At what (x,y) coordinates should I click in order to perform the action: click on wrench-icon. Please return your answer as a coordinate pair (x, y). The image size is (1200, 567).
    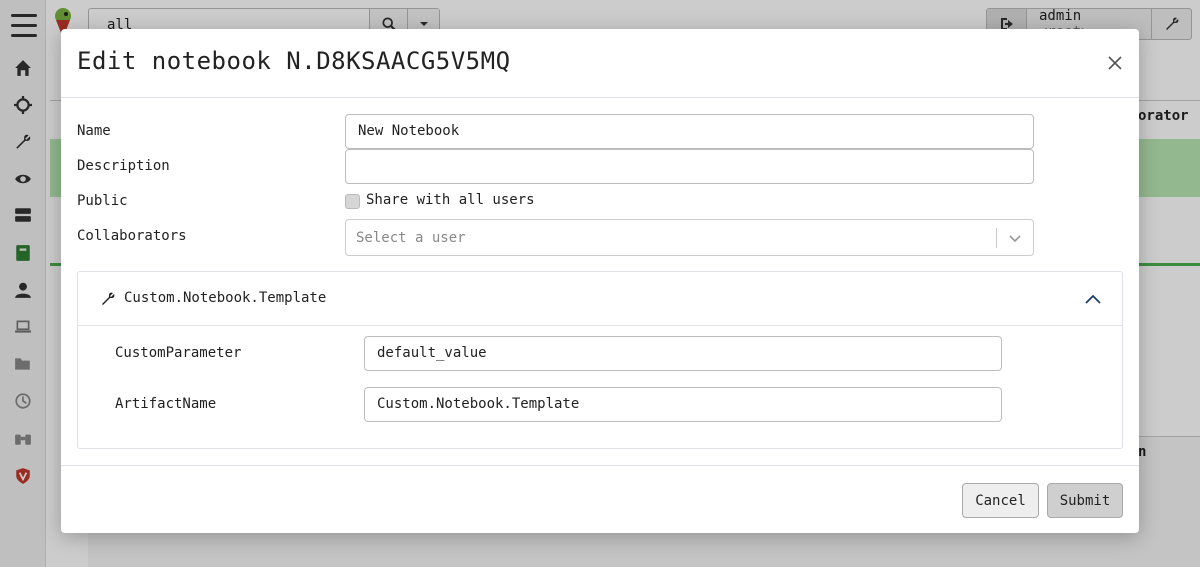
    Looking at the image, I should click on (108, 298).